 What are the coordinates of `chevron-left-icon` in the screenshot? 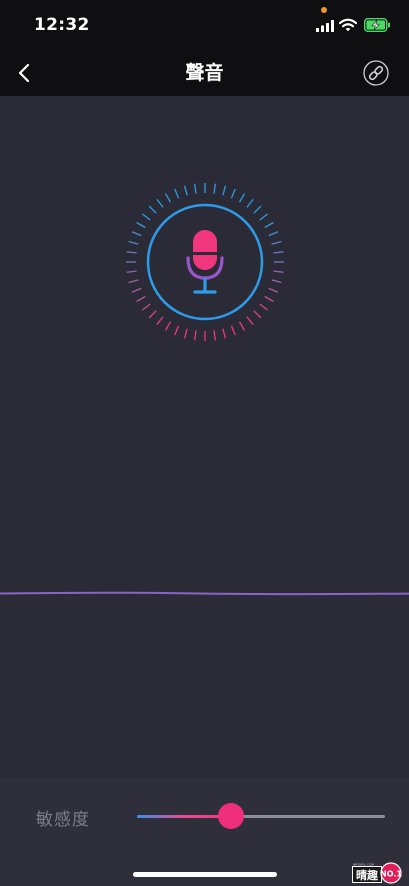 It's located at (24, 73).